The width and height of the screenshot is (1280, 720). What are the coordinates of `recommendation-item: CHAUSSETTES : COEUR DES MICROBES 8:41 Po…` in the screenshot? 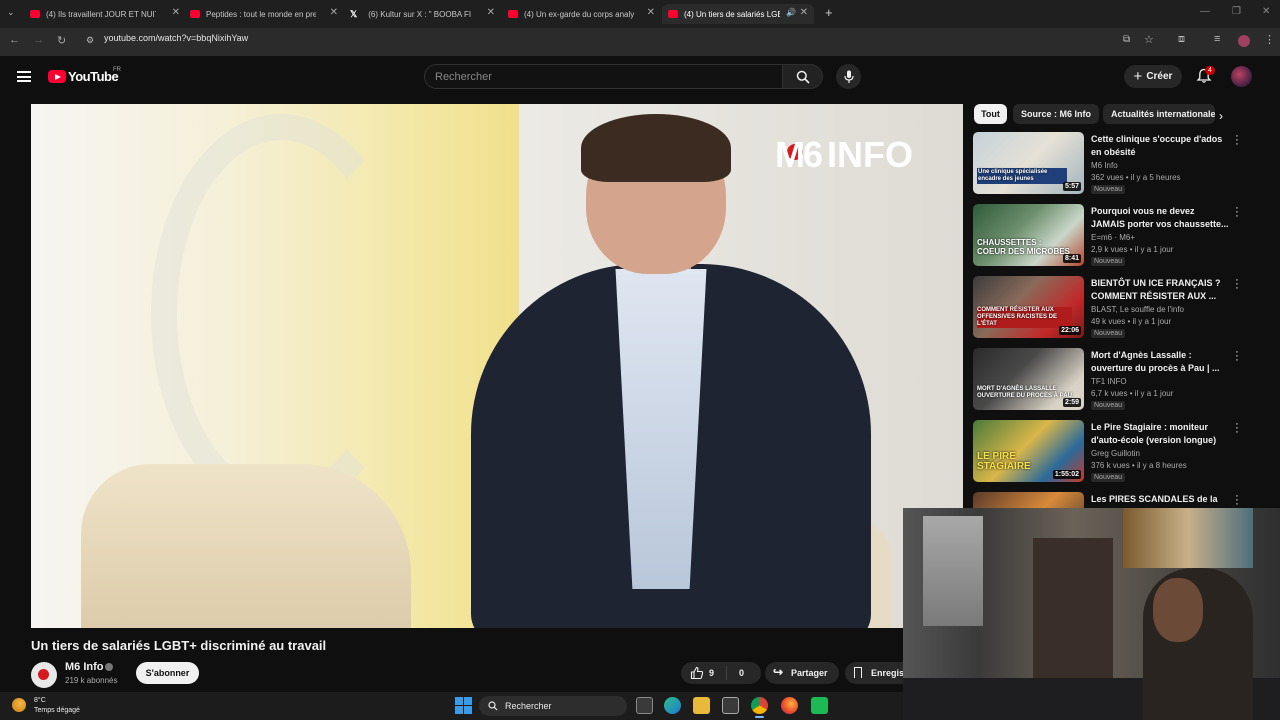 It's located at (1118, 235).